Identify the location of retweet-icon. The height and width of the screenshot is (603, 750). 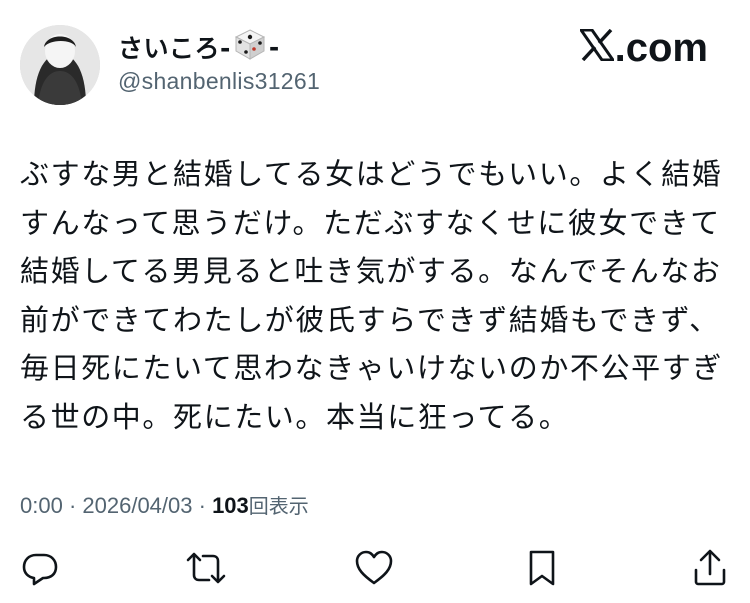
(206, 570).